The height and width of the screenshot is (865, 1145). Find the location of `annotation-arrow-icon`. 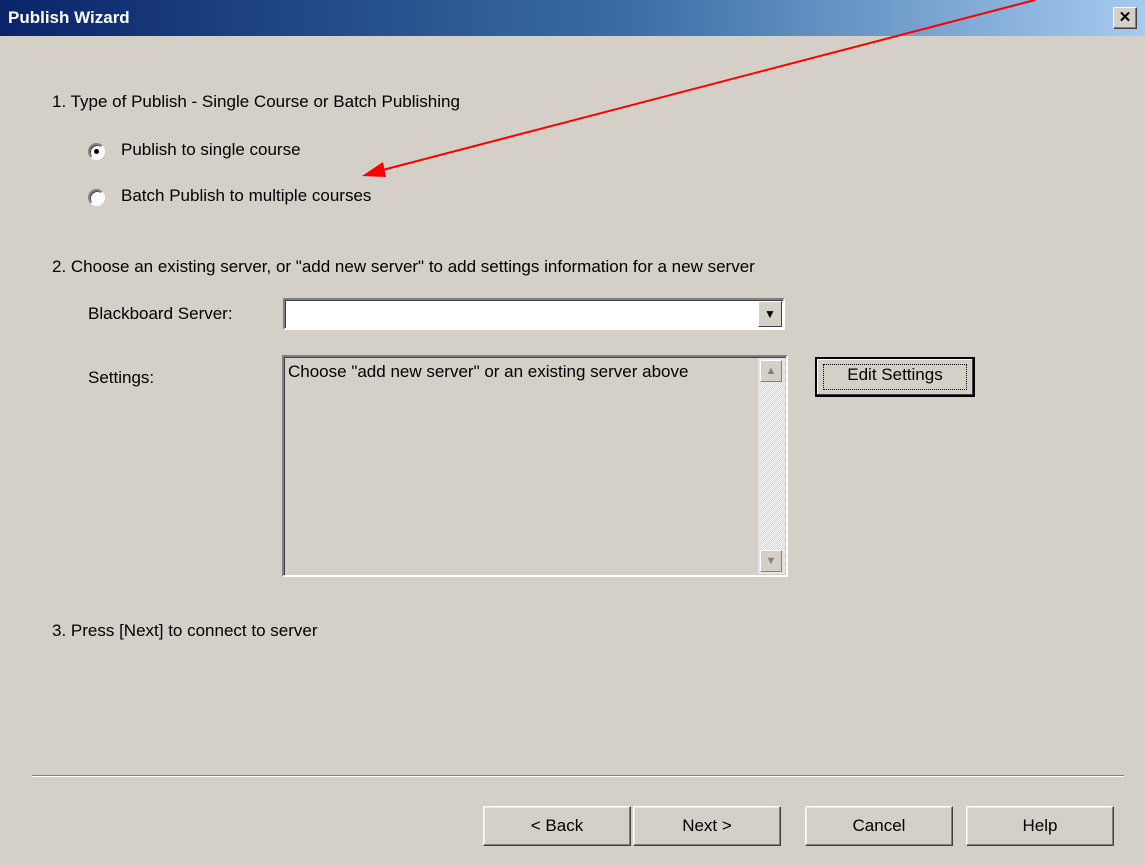

annotation-arrow-icon is located at coordinates (699, 88).